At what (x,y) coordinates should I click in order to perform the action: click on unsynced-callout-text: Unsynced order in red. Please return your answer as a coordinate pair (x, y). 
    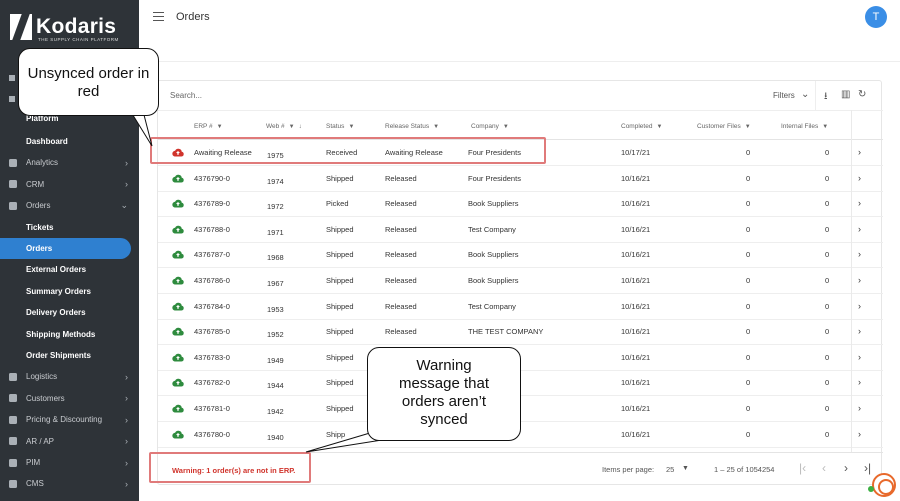
    Looking at the image, I should click on (88, 82).